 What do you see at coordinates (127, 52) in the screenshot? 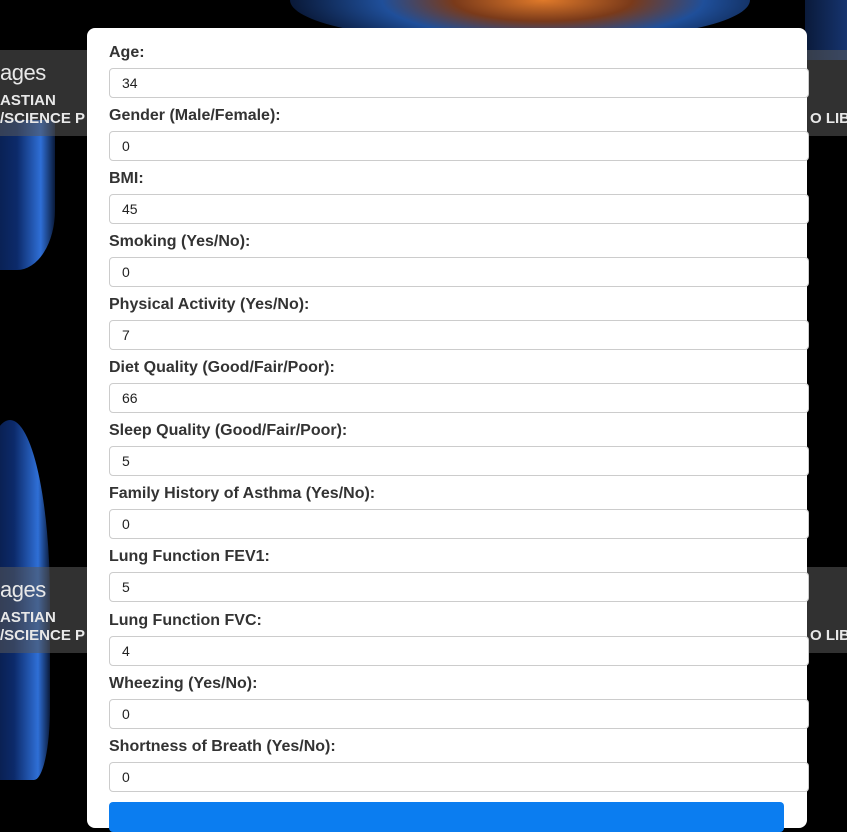
I see `age-label: Age:` at bounding box center [127, 52].